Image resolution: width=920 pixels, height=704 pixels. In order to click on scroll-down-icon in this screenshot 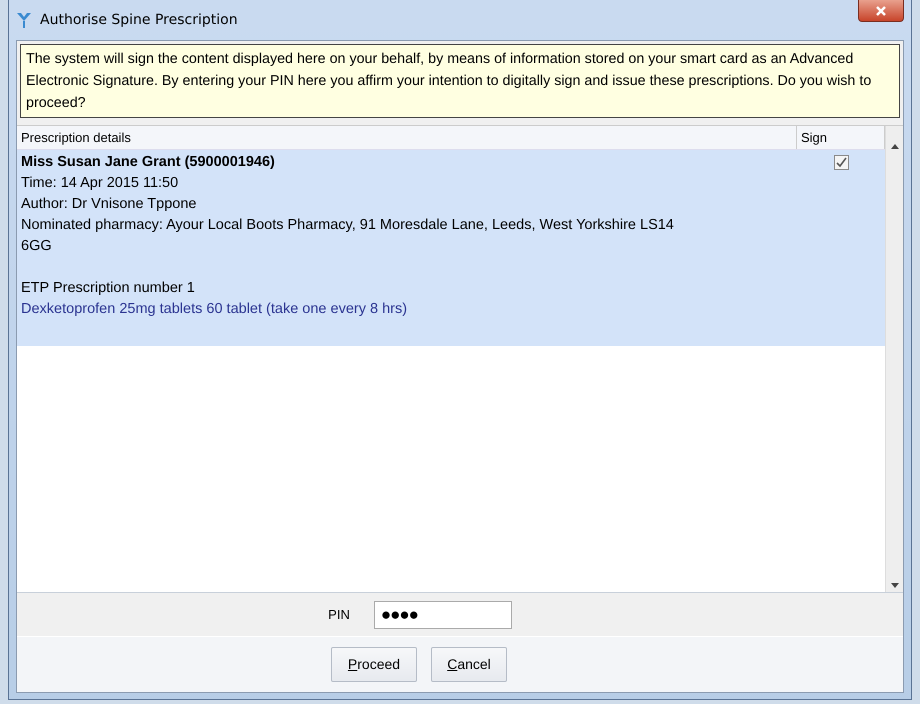, I will do `click(894, 585)`.